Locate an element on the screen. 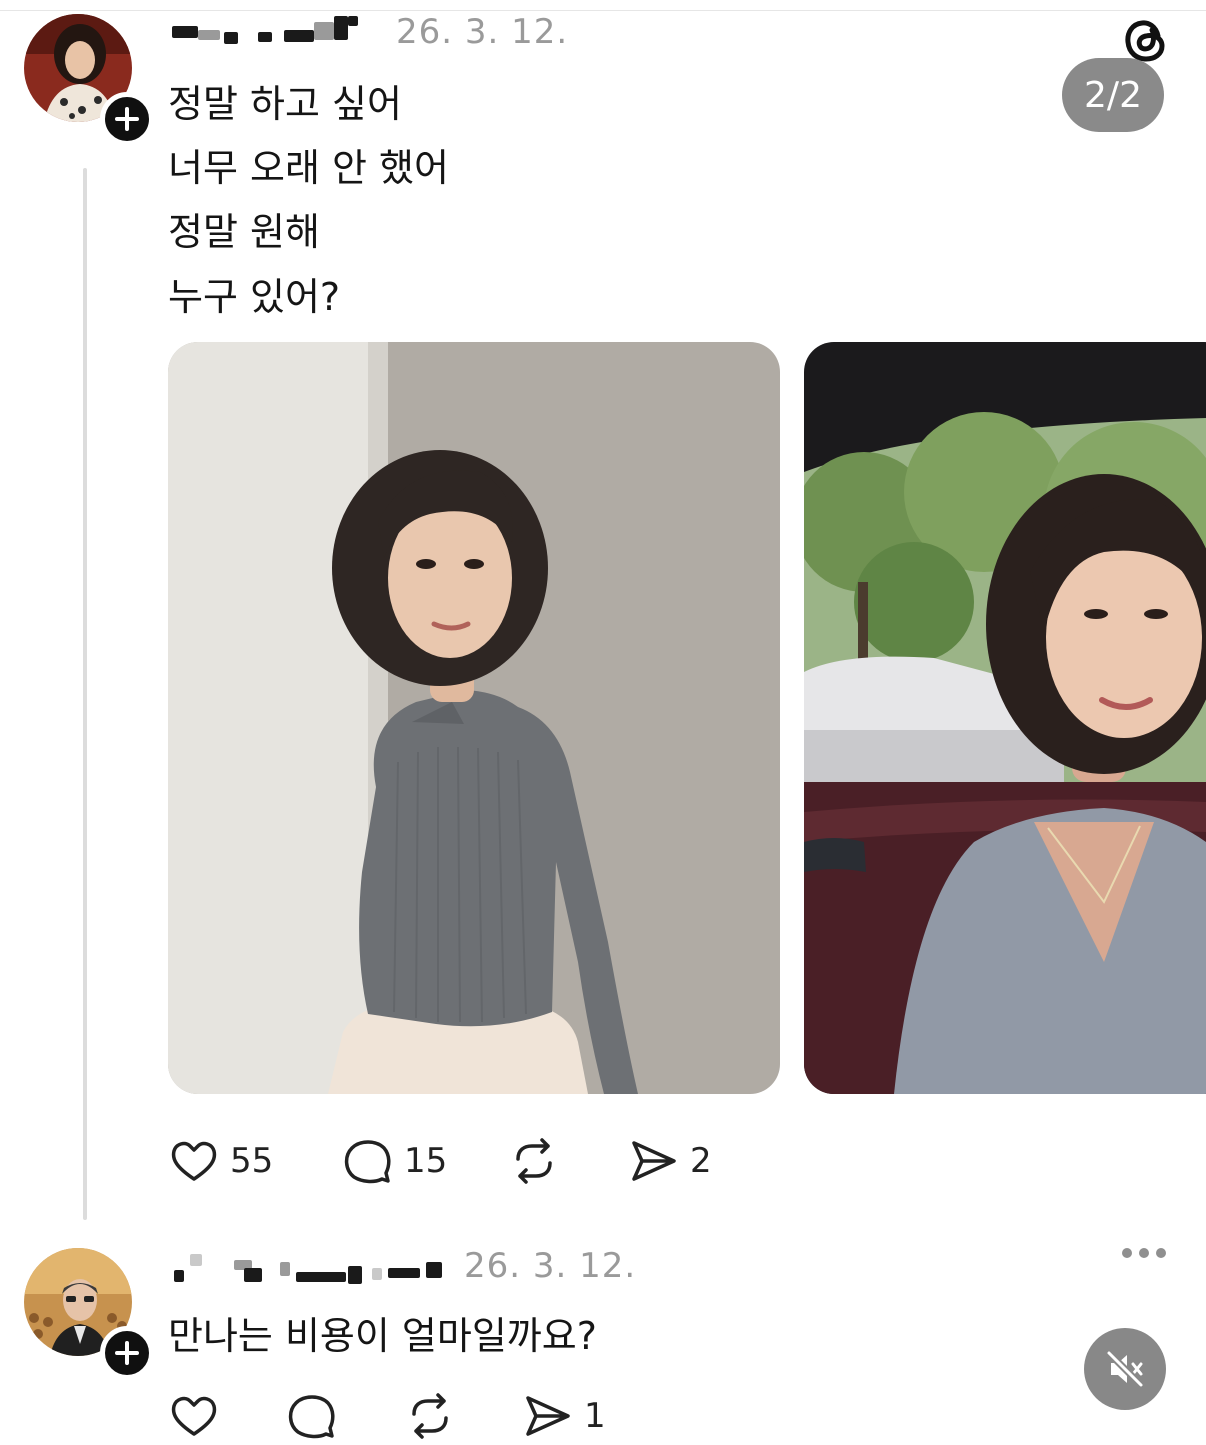 This screenshot has height=1445, width=1206. post-text-line-3: 정말 원해 is located at coordinates (244, 232).